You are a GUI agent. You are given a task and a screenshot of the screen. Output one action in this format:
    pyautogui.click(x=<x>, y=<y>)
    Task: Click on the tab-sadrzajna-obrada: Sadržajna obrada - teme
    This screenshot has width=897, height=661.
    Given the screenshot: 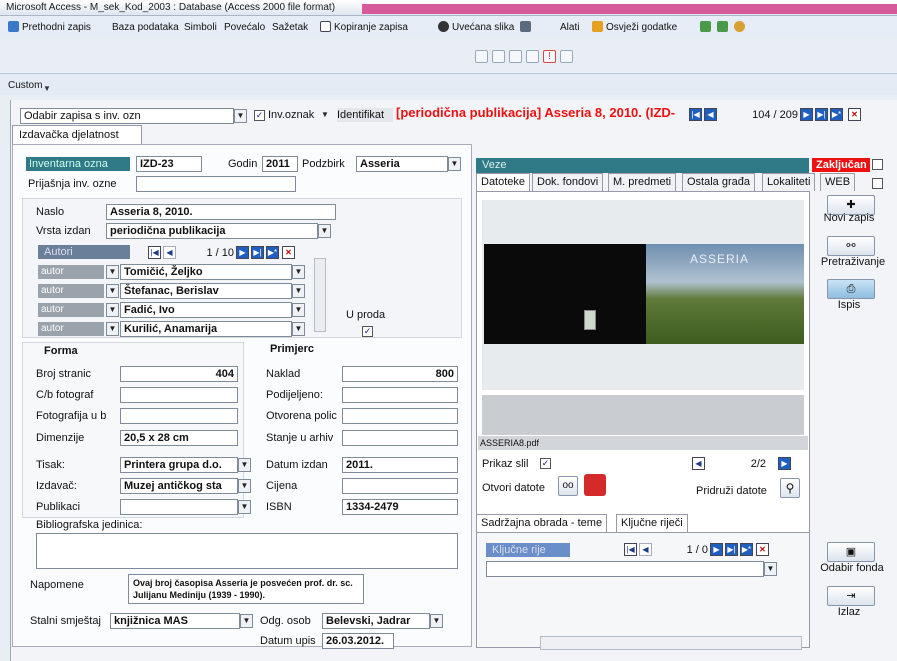 What is the action you would take?
    pyautogui.click(x=542, y=523)
    